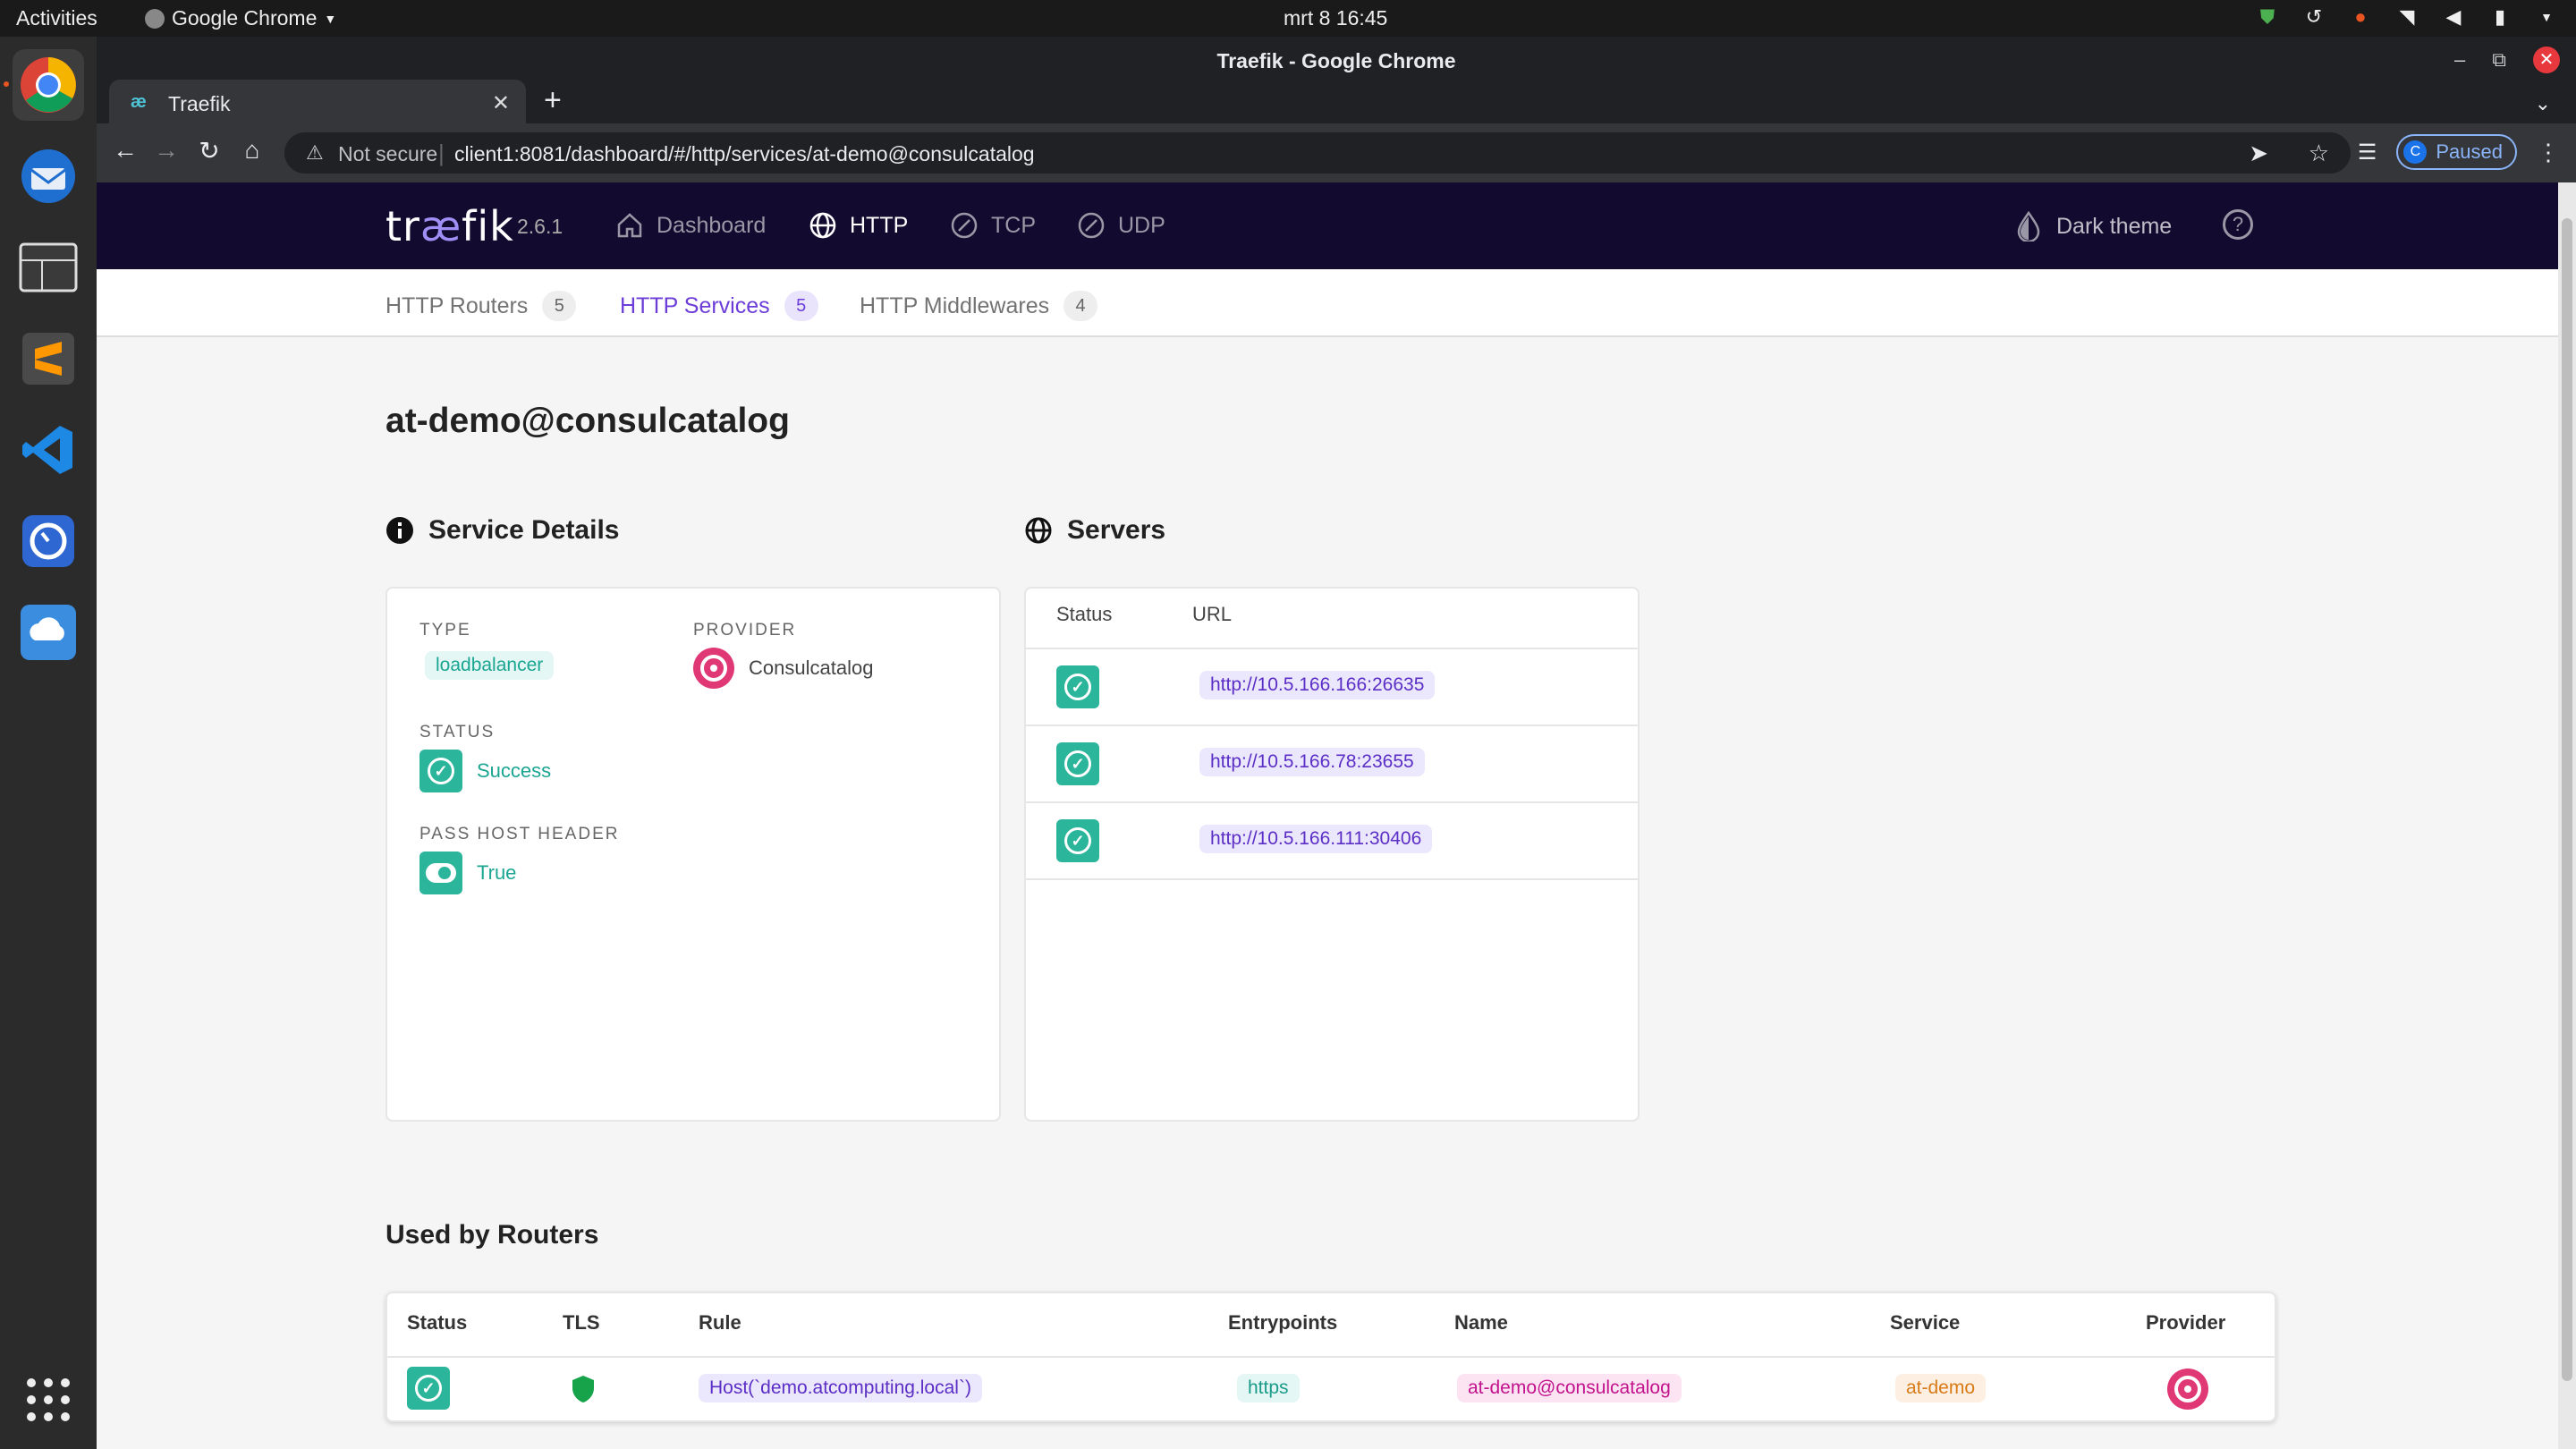  What do you see at coordinates (1141, 225) in the screenshot?
I see `nav-udp-label: UDP` at bounding box center [1141, 225].